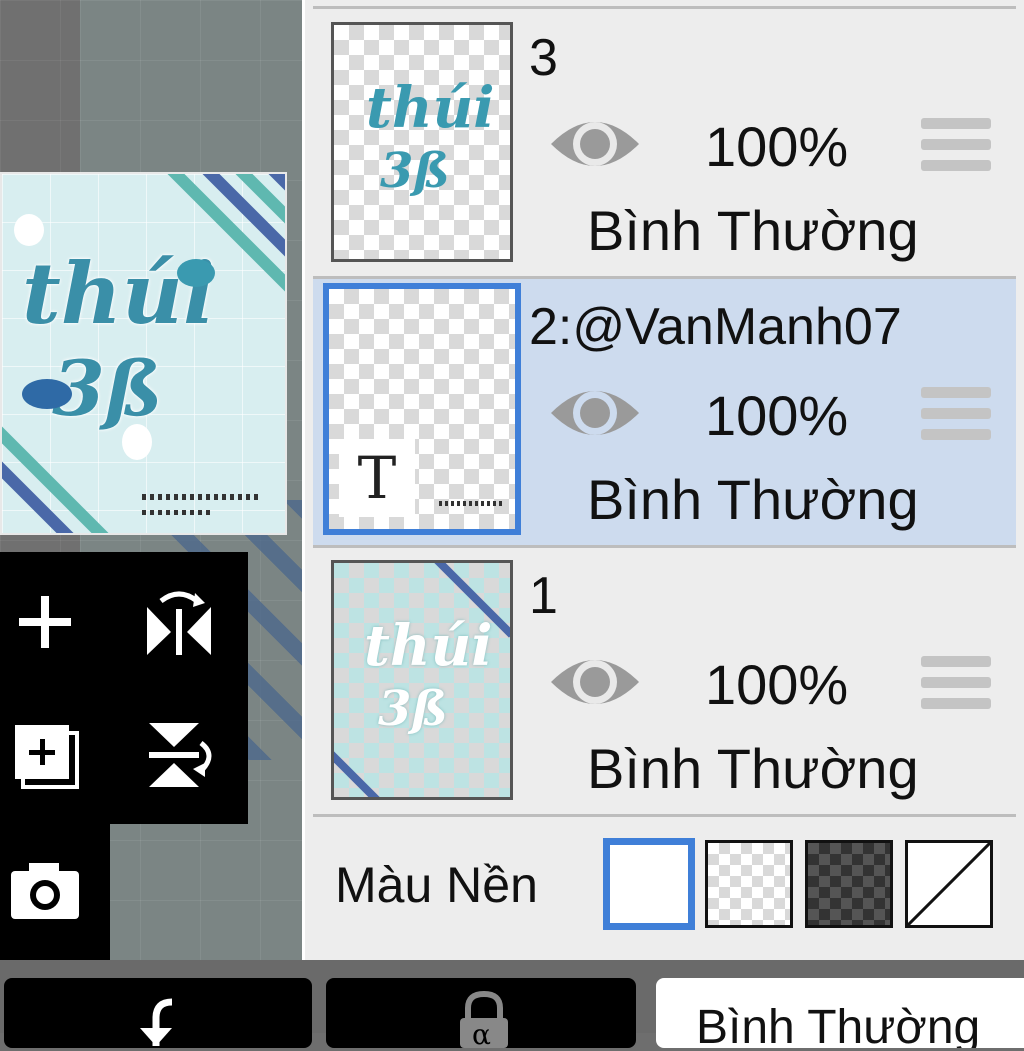 The image size is (1024, 1051). I want to click on layer-name: 2:@VanManh07, so click(715, 327).